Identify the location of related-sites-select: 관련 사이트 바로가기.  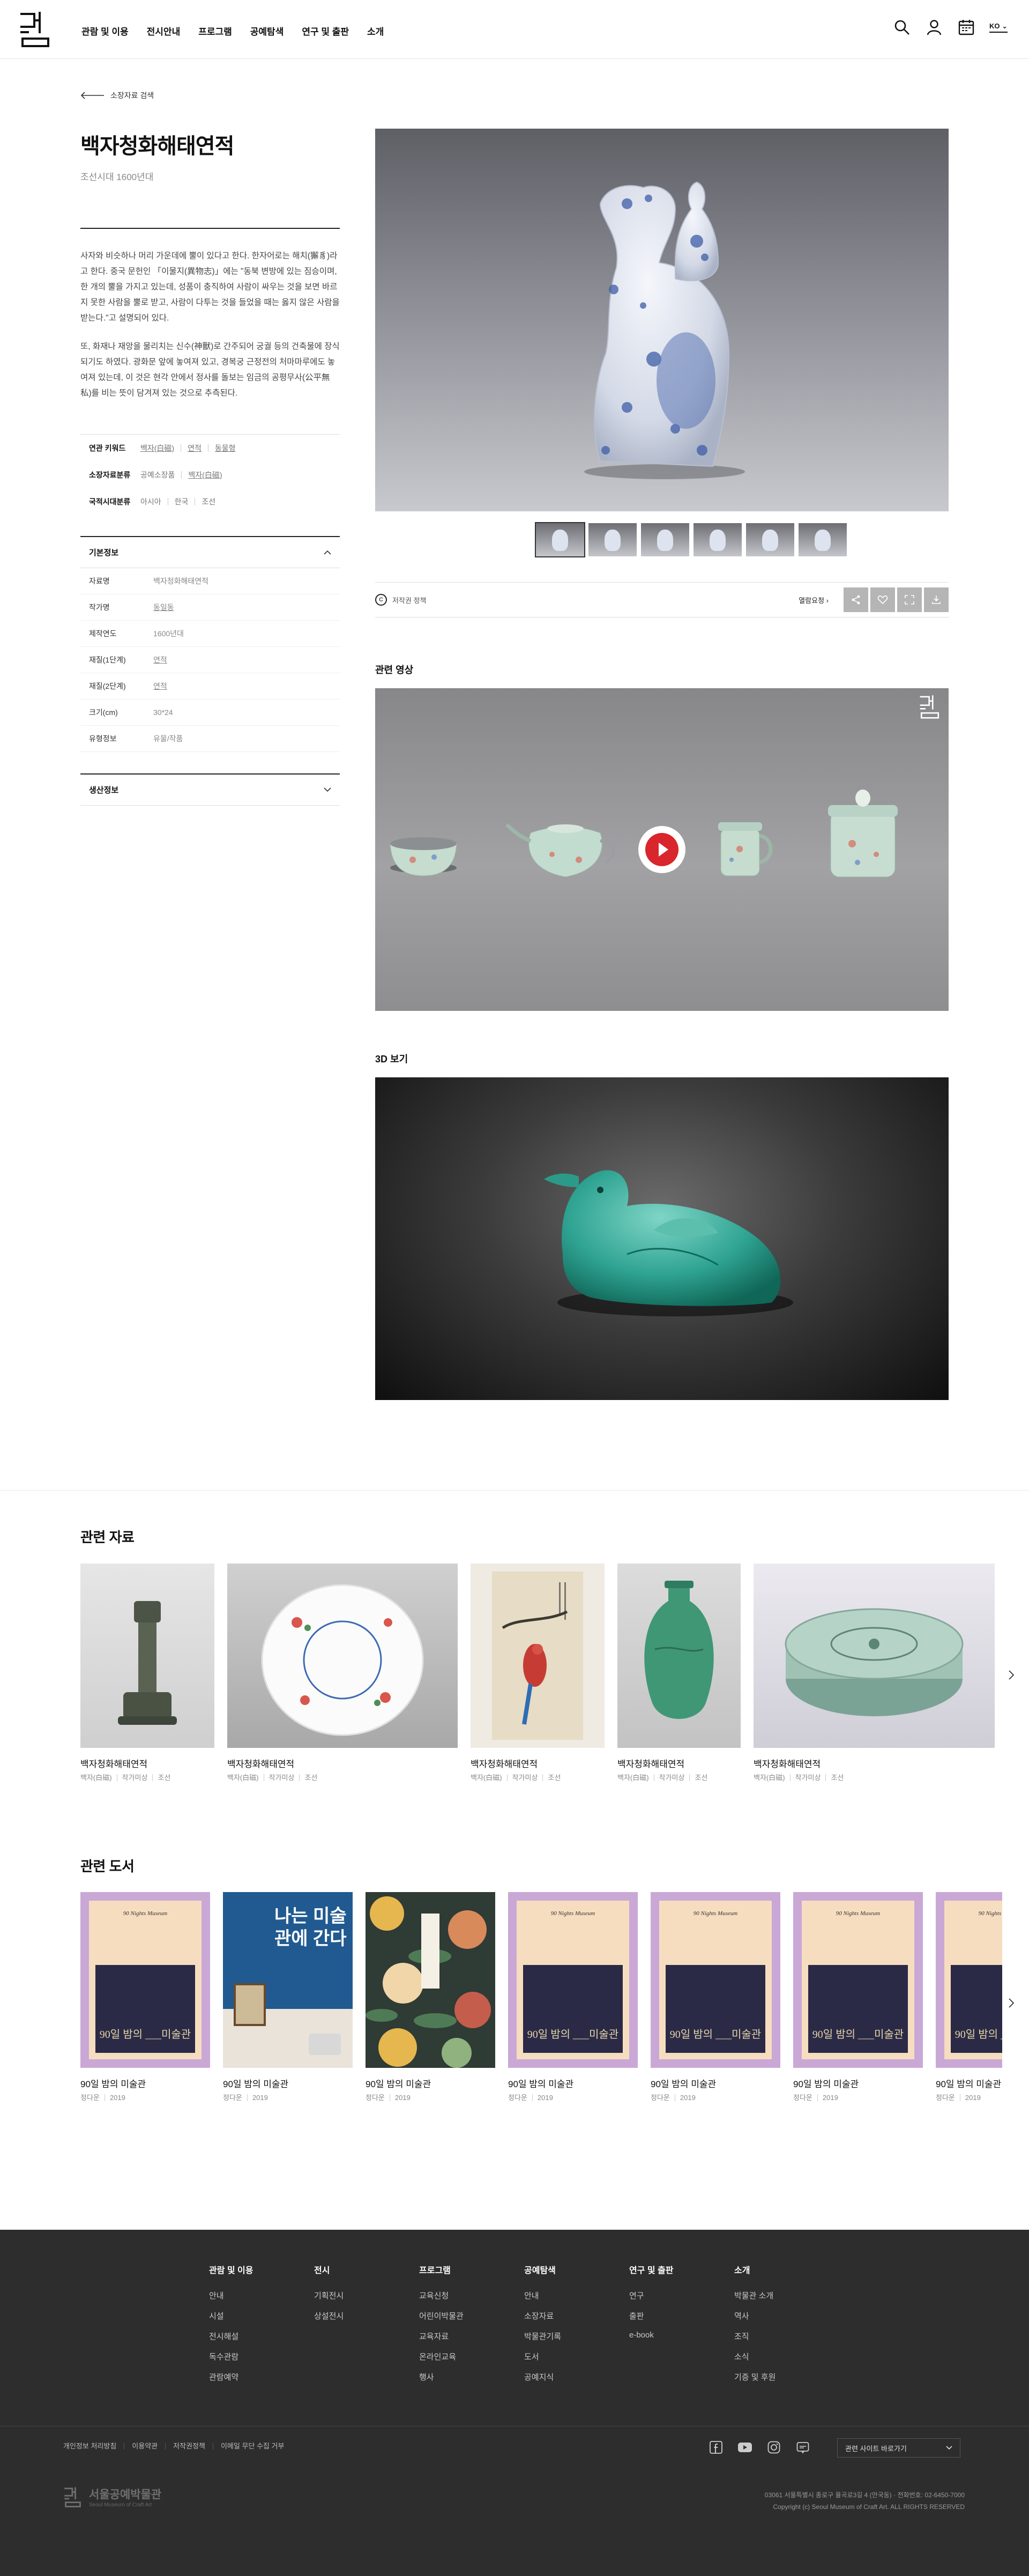
(898, 2448).